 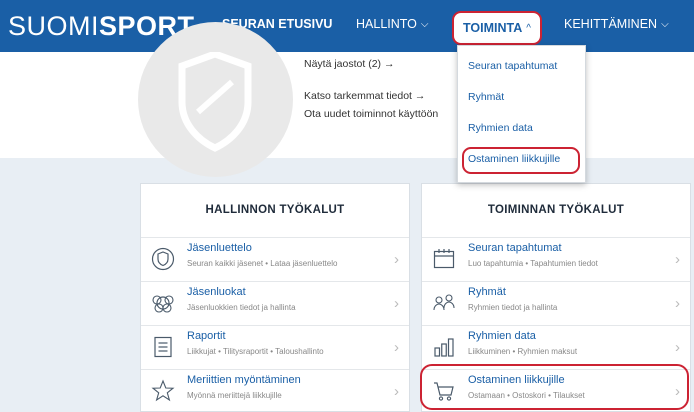 I want to click on menu-item-seuran-tapahtumat: Seuran tapahtumat, so click(x=512, y=66).